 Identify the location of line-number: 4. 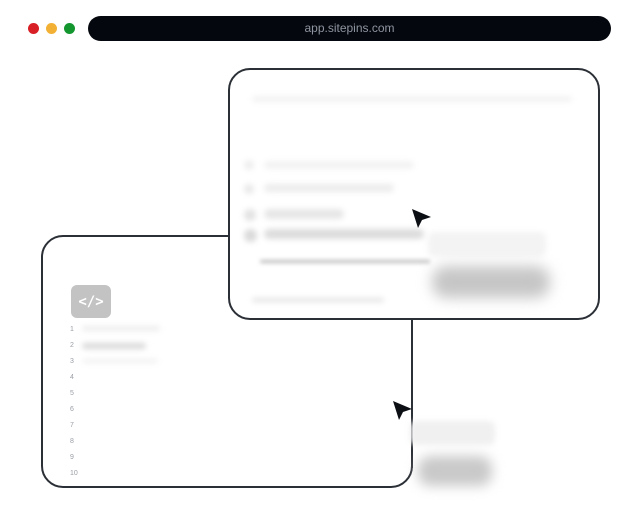
(72, 377).